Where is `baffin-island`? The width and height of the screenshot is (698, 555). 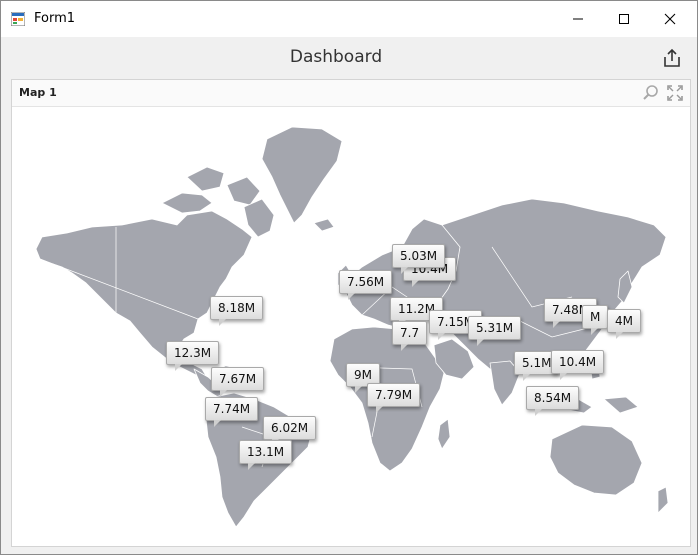
baffin-island is located at coordinates (259, 218).